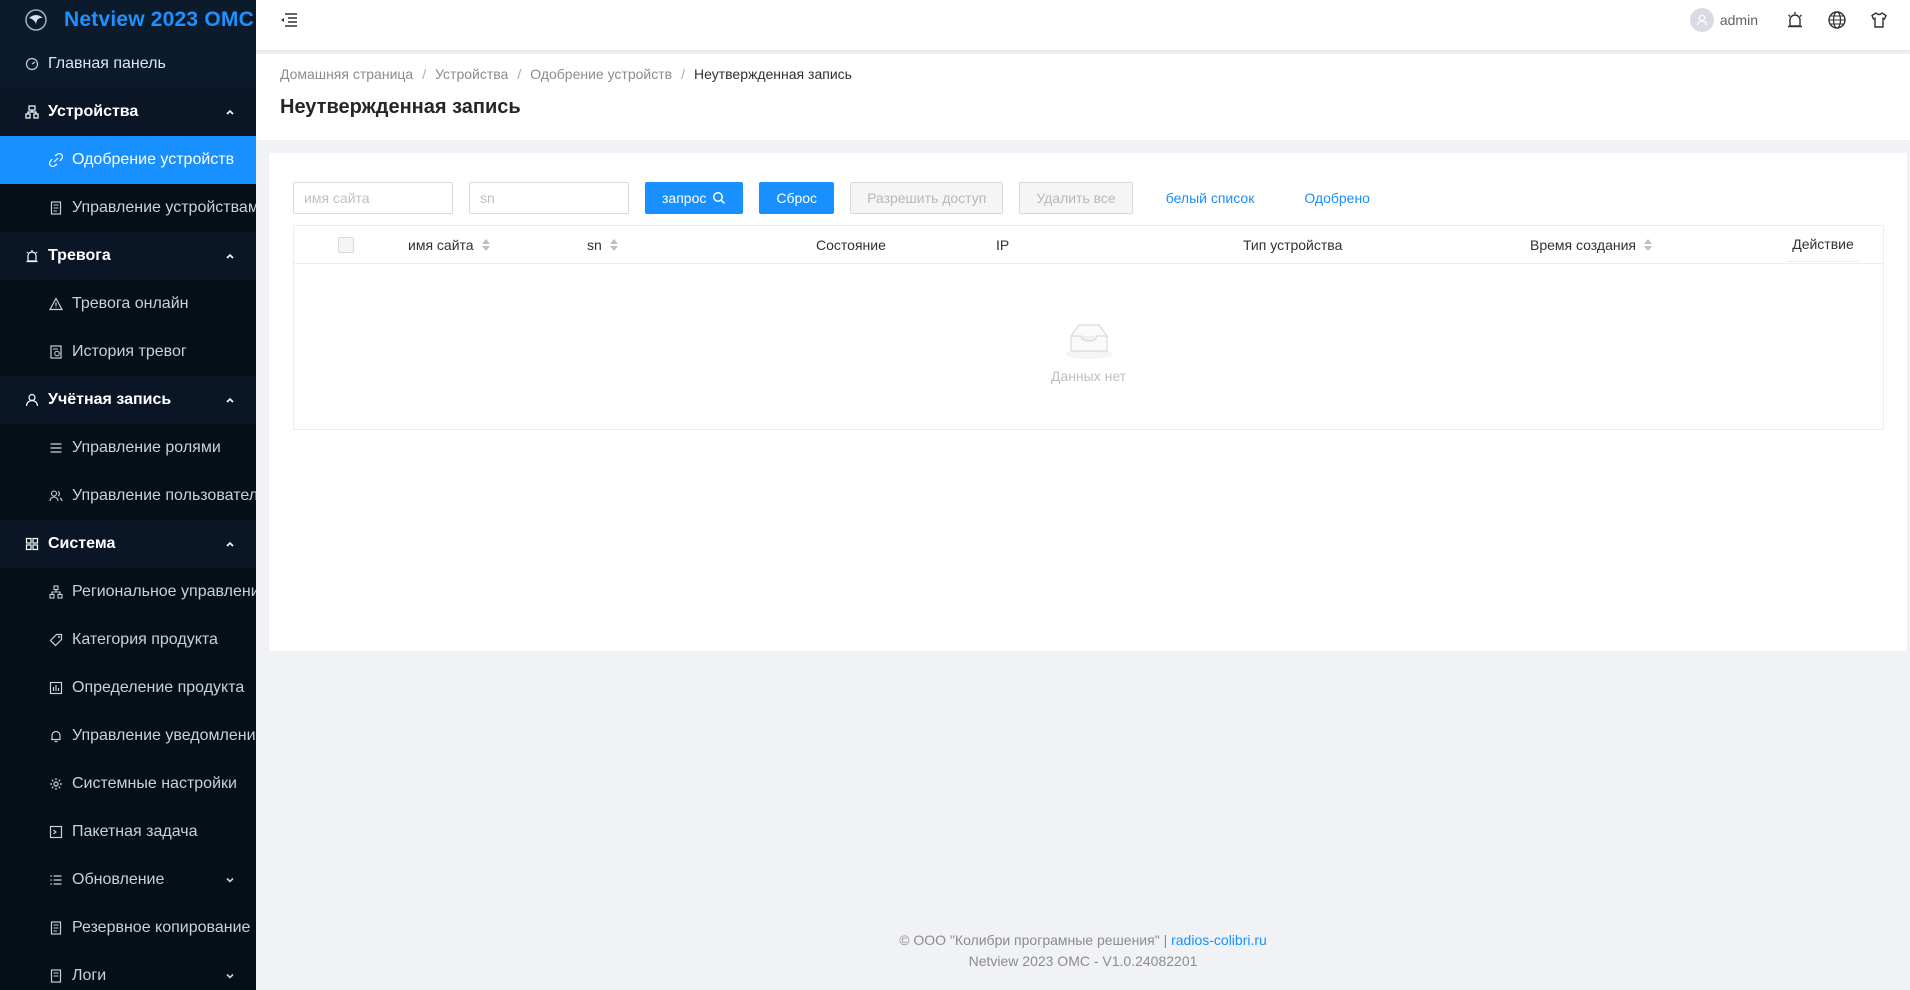 This screenshot has height=990, width=1910. I want to click on sidebar-item-label: Управление устройствами, so click(164, 207).